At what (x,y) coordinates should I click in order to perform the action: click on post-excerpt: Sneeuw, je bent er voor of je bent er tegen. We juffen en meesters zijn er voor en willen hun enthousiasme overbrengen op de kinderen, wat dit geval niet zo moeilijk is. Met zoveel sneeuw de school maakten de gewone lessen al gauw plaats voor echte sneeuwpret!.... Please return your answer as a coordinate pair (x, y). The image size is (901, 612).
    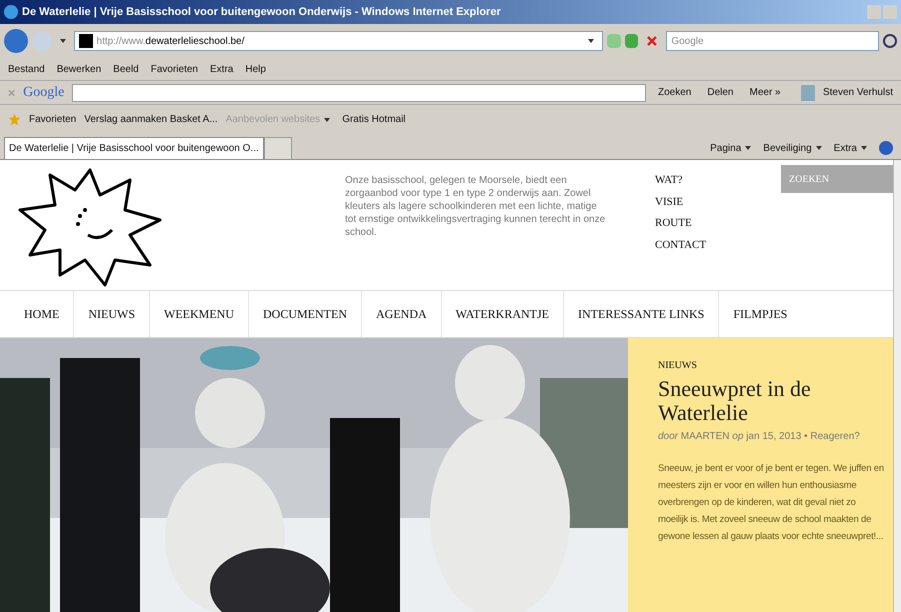
    Looking at the image, I should click on (771, 503).